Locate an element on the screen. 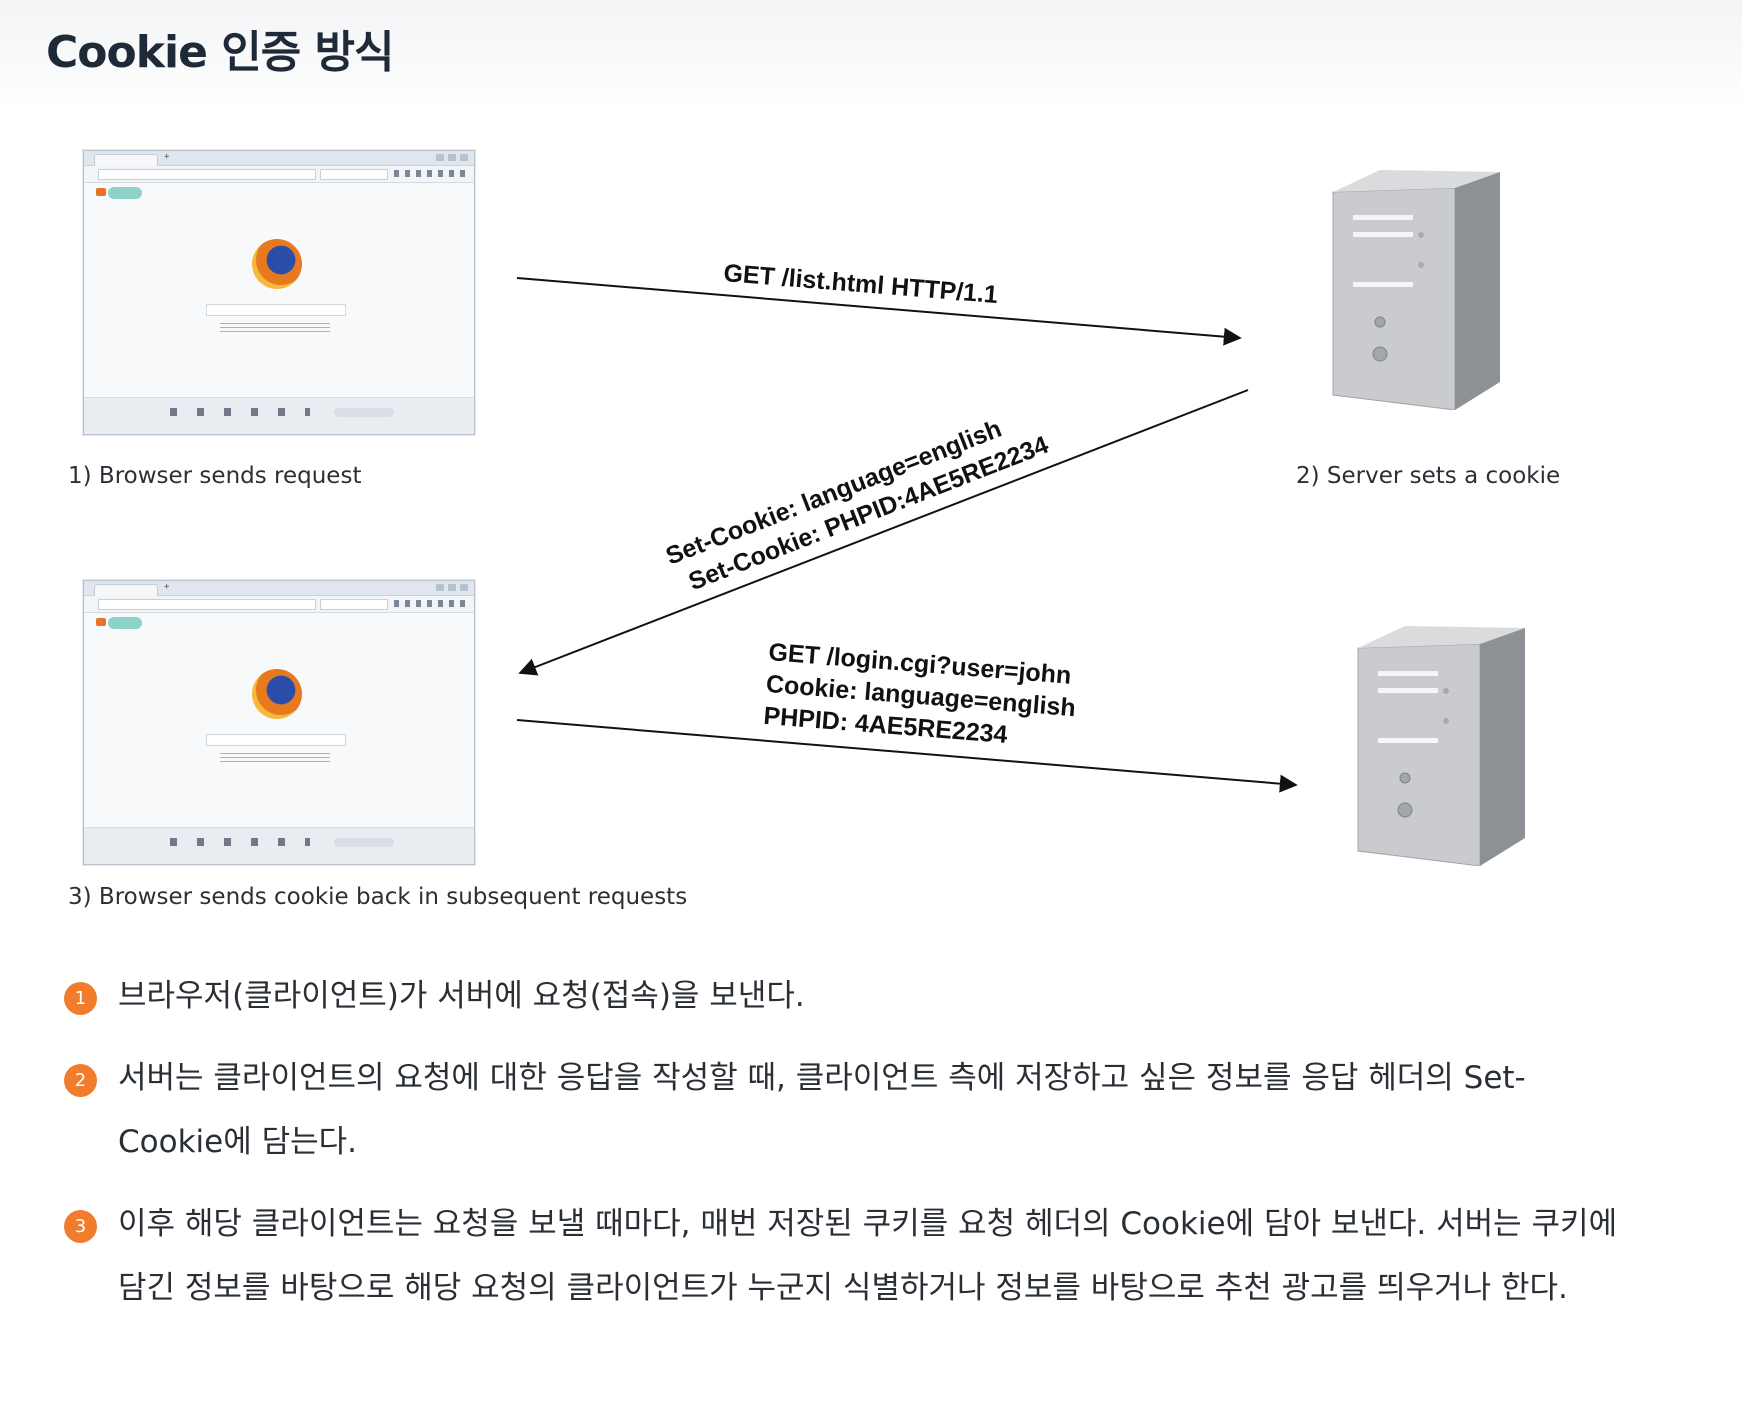 This screenshot has height=1404, width=1742. step-number-badge: 1 is located at coordinates (80, 998).